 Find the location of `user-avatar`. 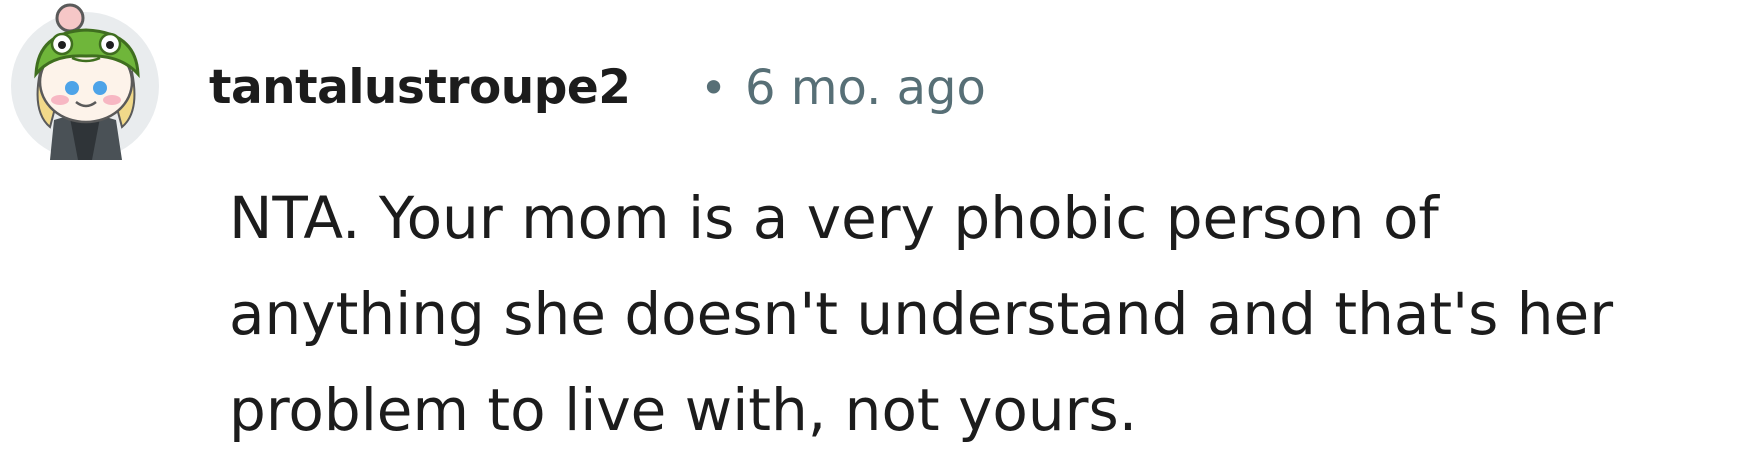

user-avatar is located at coordinates (85, 81).